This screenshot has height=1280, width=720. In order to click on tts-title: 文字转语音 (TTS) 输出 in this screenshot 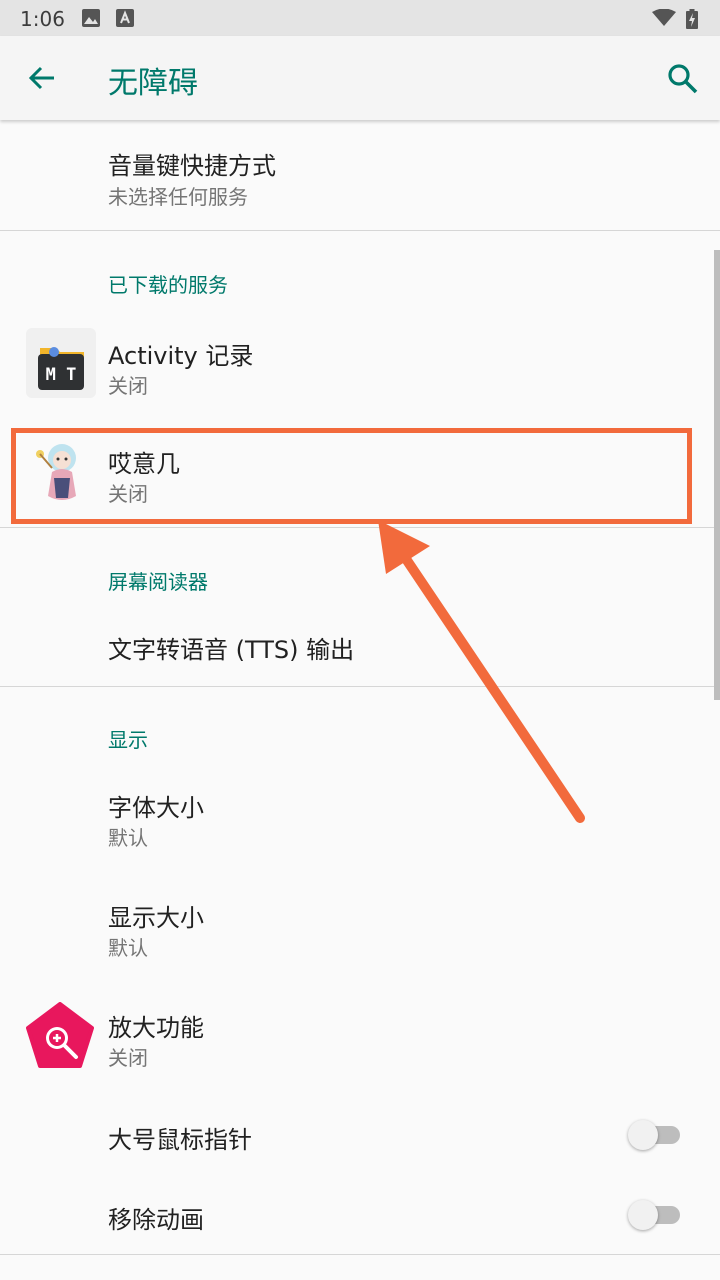, I will do `click(231, 650)`.